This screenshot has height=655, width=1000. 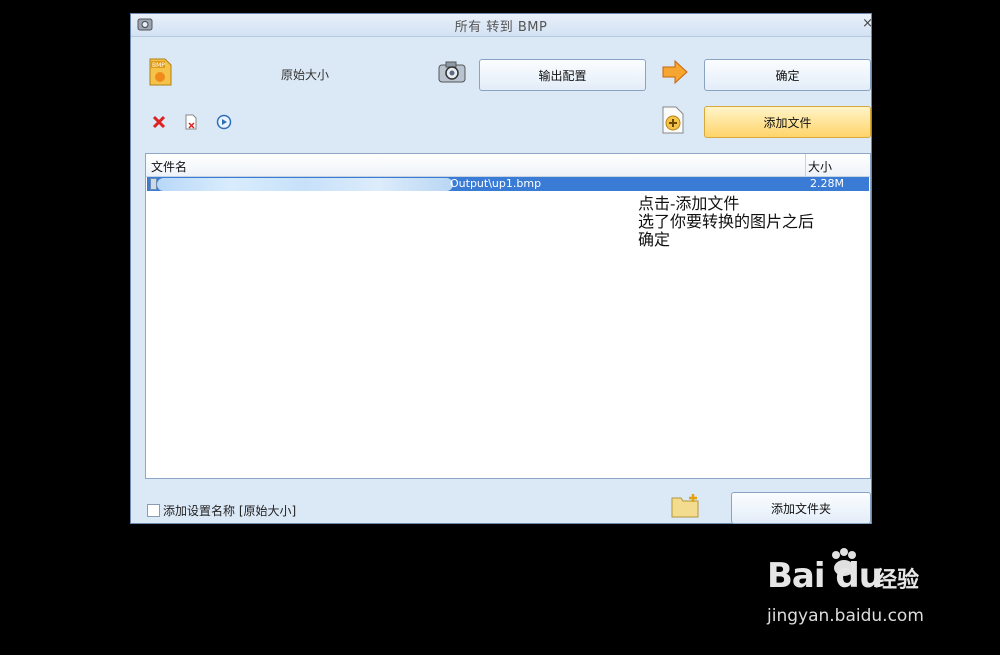 What do you see at coordinates (153, 184) in the screenshot?
I see `file-icon` at bounding box center [153, 184].